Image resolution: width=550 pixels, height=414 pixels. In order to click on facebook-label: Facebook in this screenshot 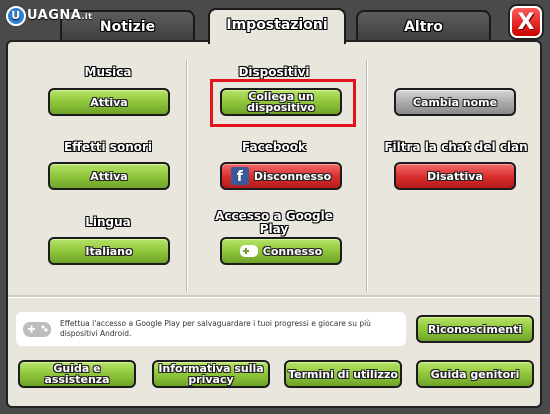, I will do `click(274, 147)`.